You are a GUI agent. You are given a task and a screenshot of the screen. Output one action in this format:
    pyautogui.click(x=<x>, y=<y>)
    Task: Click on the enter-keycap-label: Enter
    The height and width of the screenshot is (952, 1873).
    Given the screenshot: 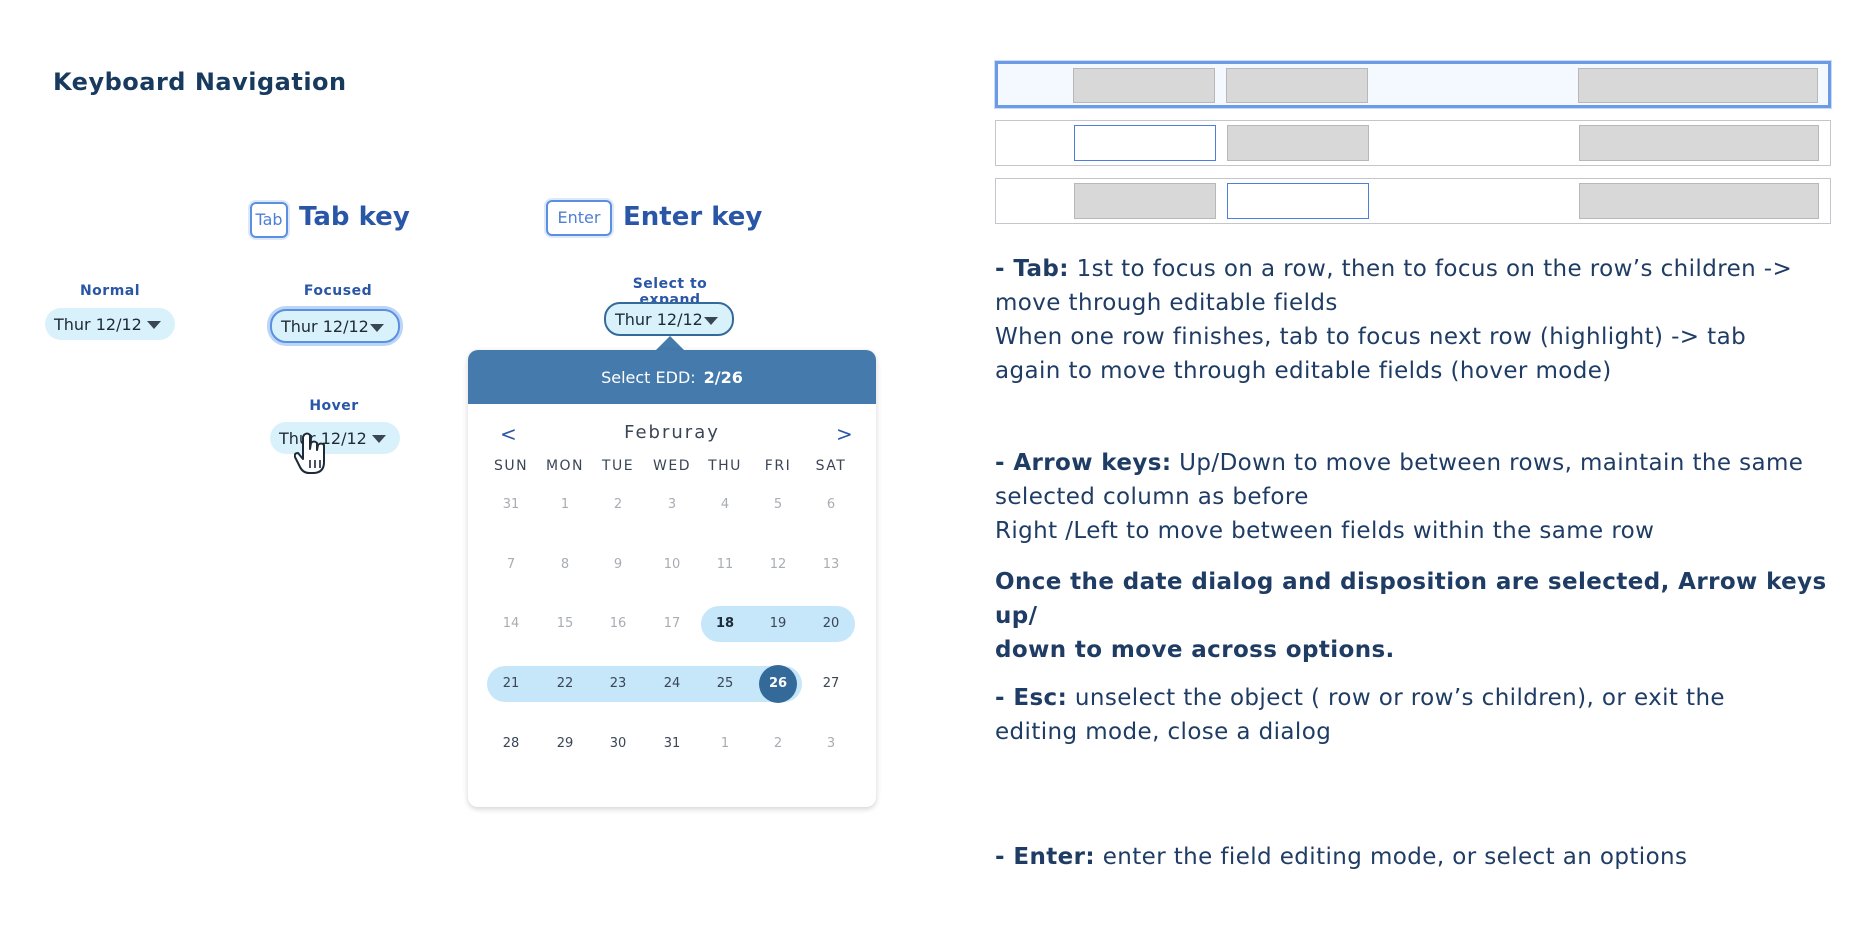 What is the action you would take?
    pyautogui.click(x=579, y=217)
    